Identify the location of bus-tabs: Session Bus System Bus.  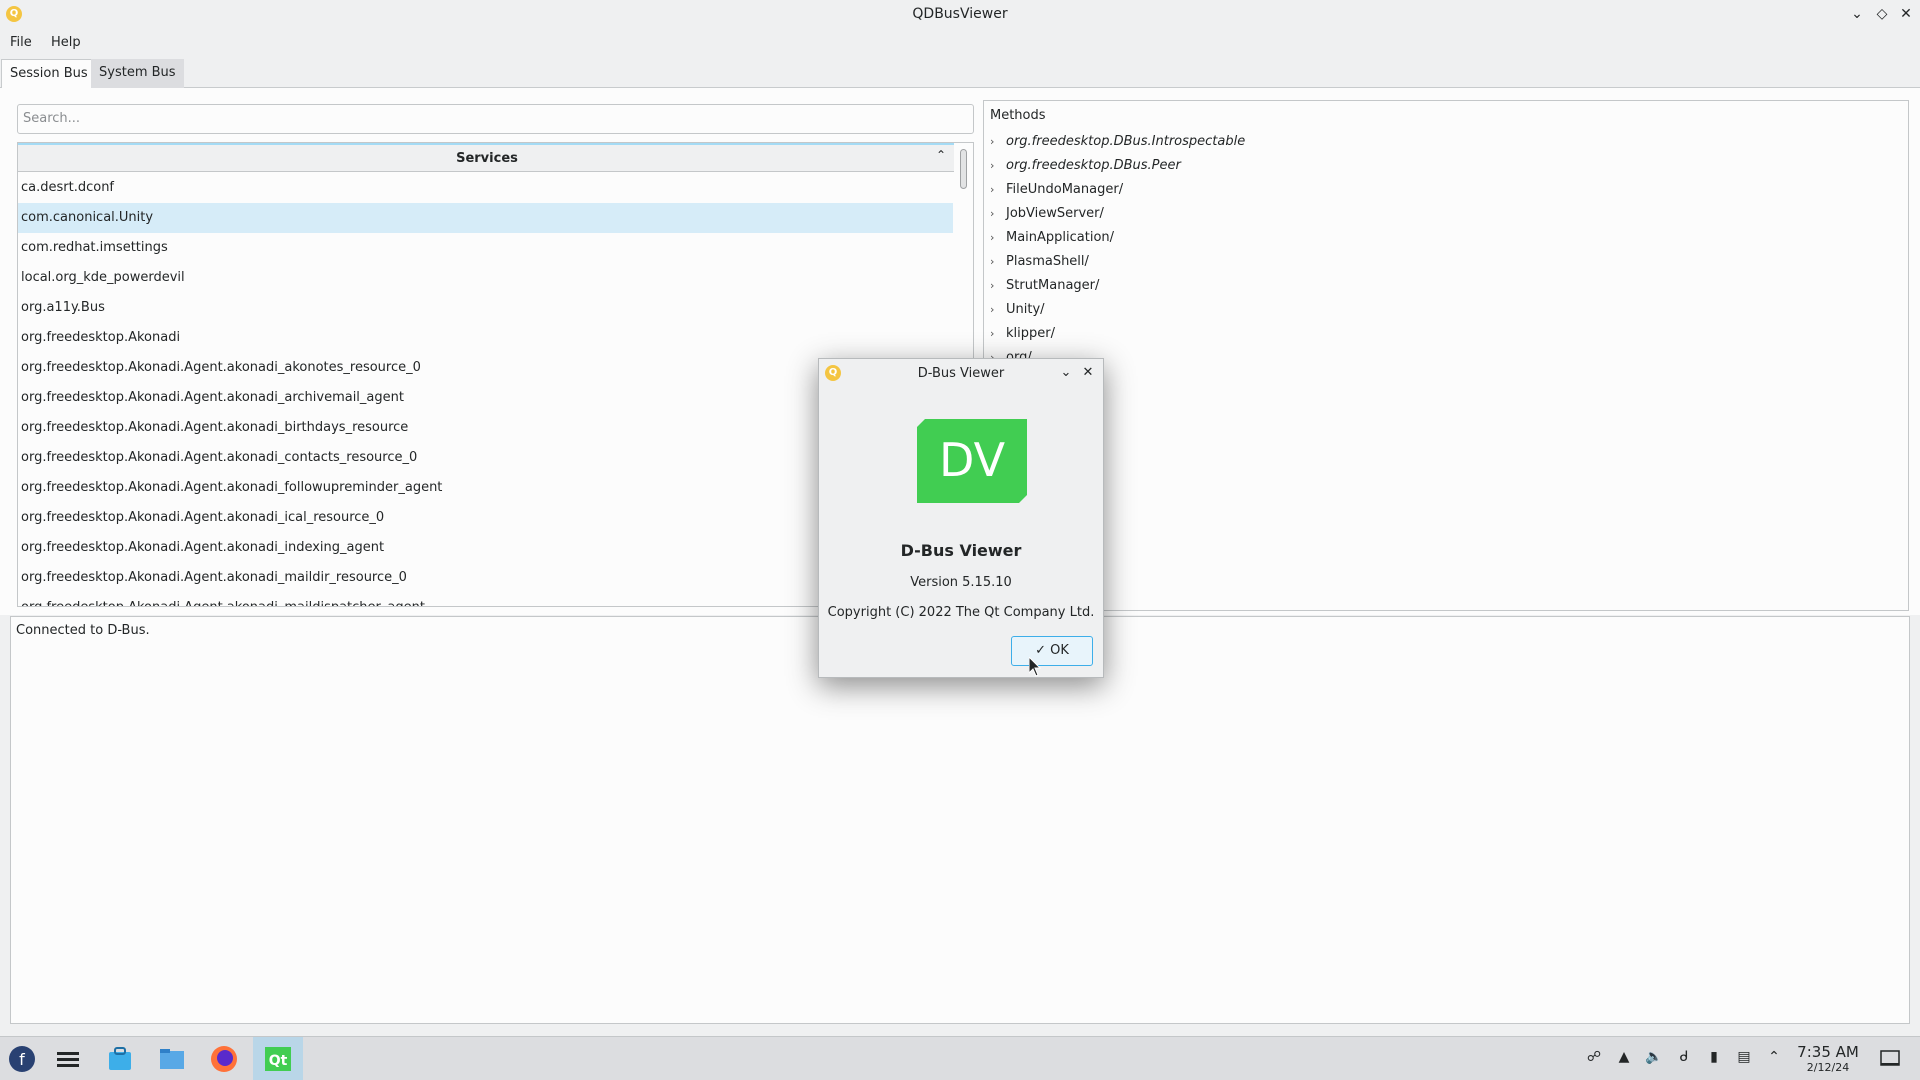
(960, 73).